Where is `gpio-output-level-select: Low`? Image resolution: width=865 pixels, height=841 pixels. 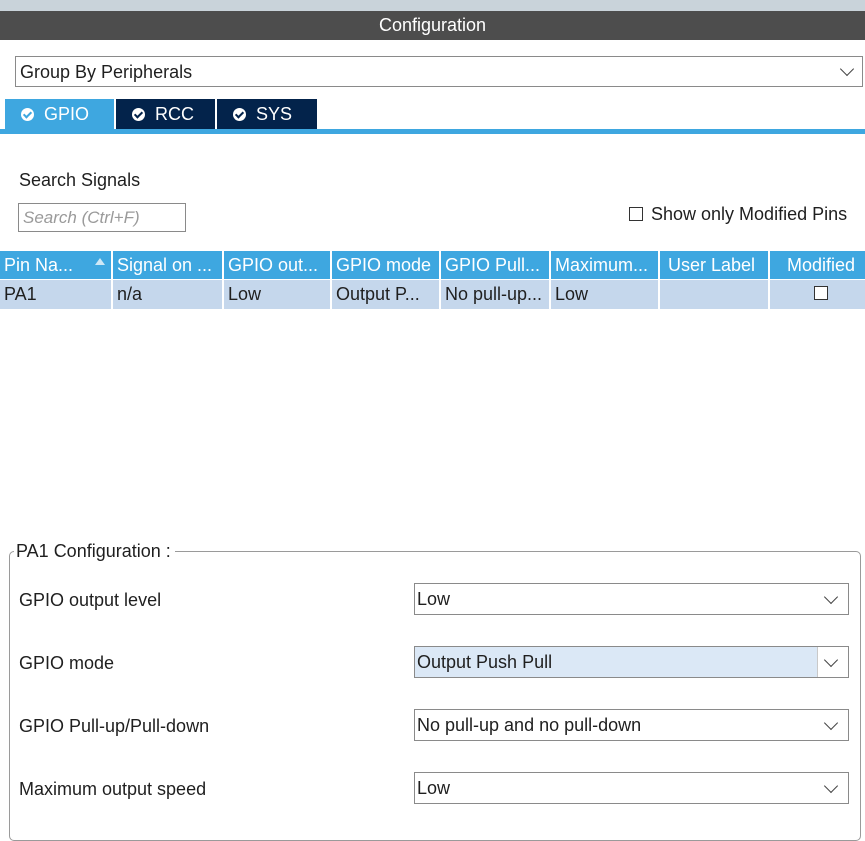 gpio-output-level-select: Low is located at coordinates (631, 599).